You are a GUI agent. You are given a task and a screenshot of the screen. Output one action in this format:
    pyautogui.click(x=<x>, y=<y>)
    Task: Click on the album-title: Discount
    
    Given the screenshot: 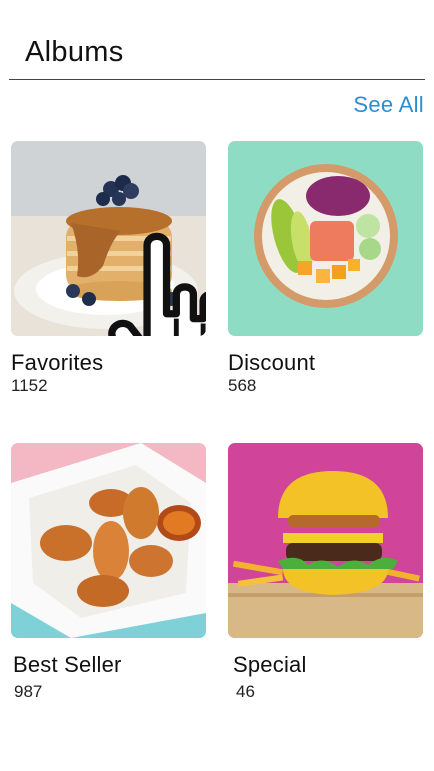 What is the action you would take?
    pyautogui.click(x=272, y=362)
    